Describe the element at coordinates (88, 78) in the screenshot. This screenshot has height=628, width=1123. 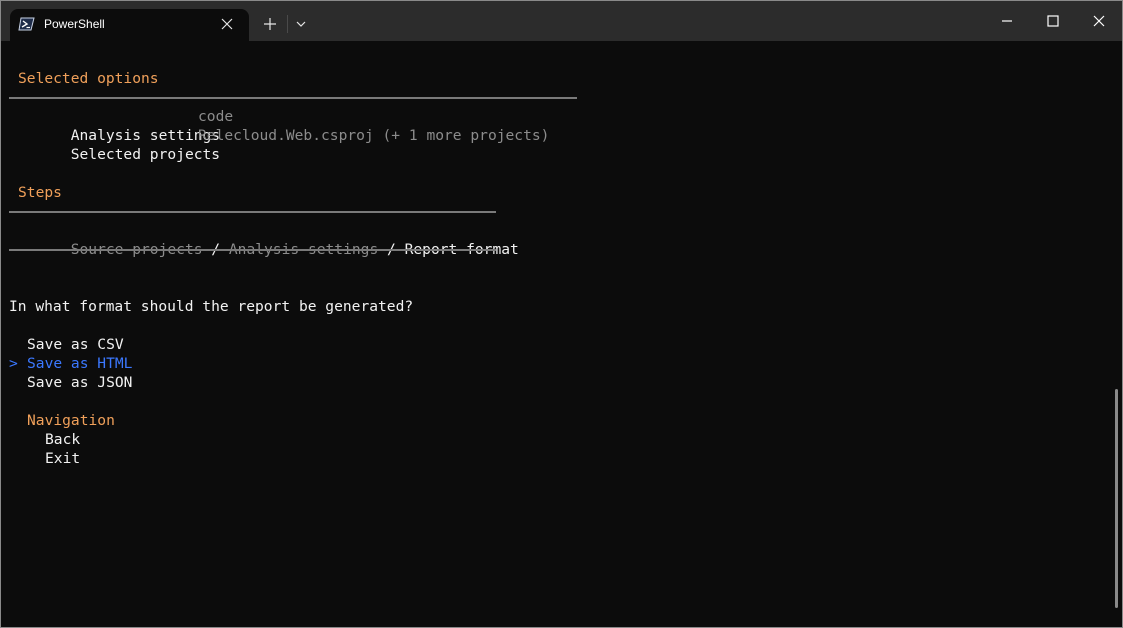
I see `selected-options-heading: Selected options` at that location.